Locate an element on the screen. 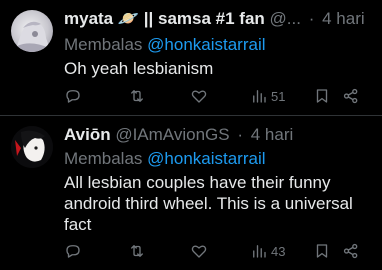  action-bar: 51 is located at coordinates (214, 96).